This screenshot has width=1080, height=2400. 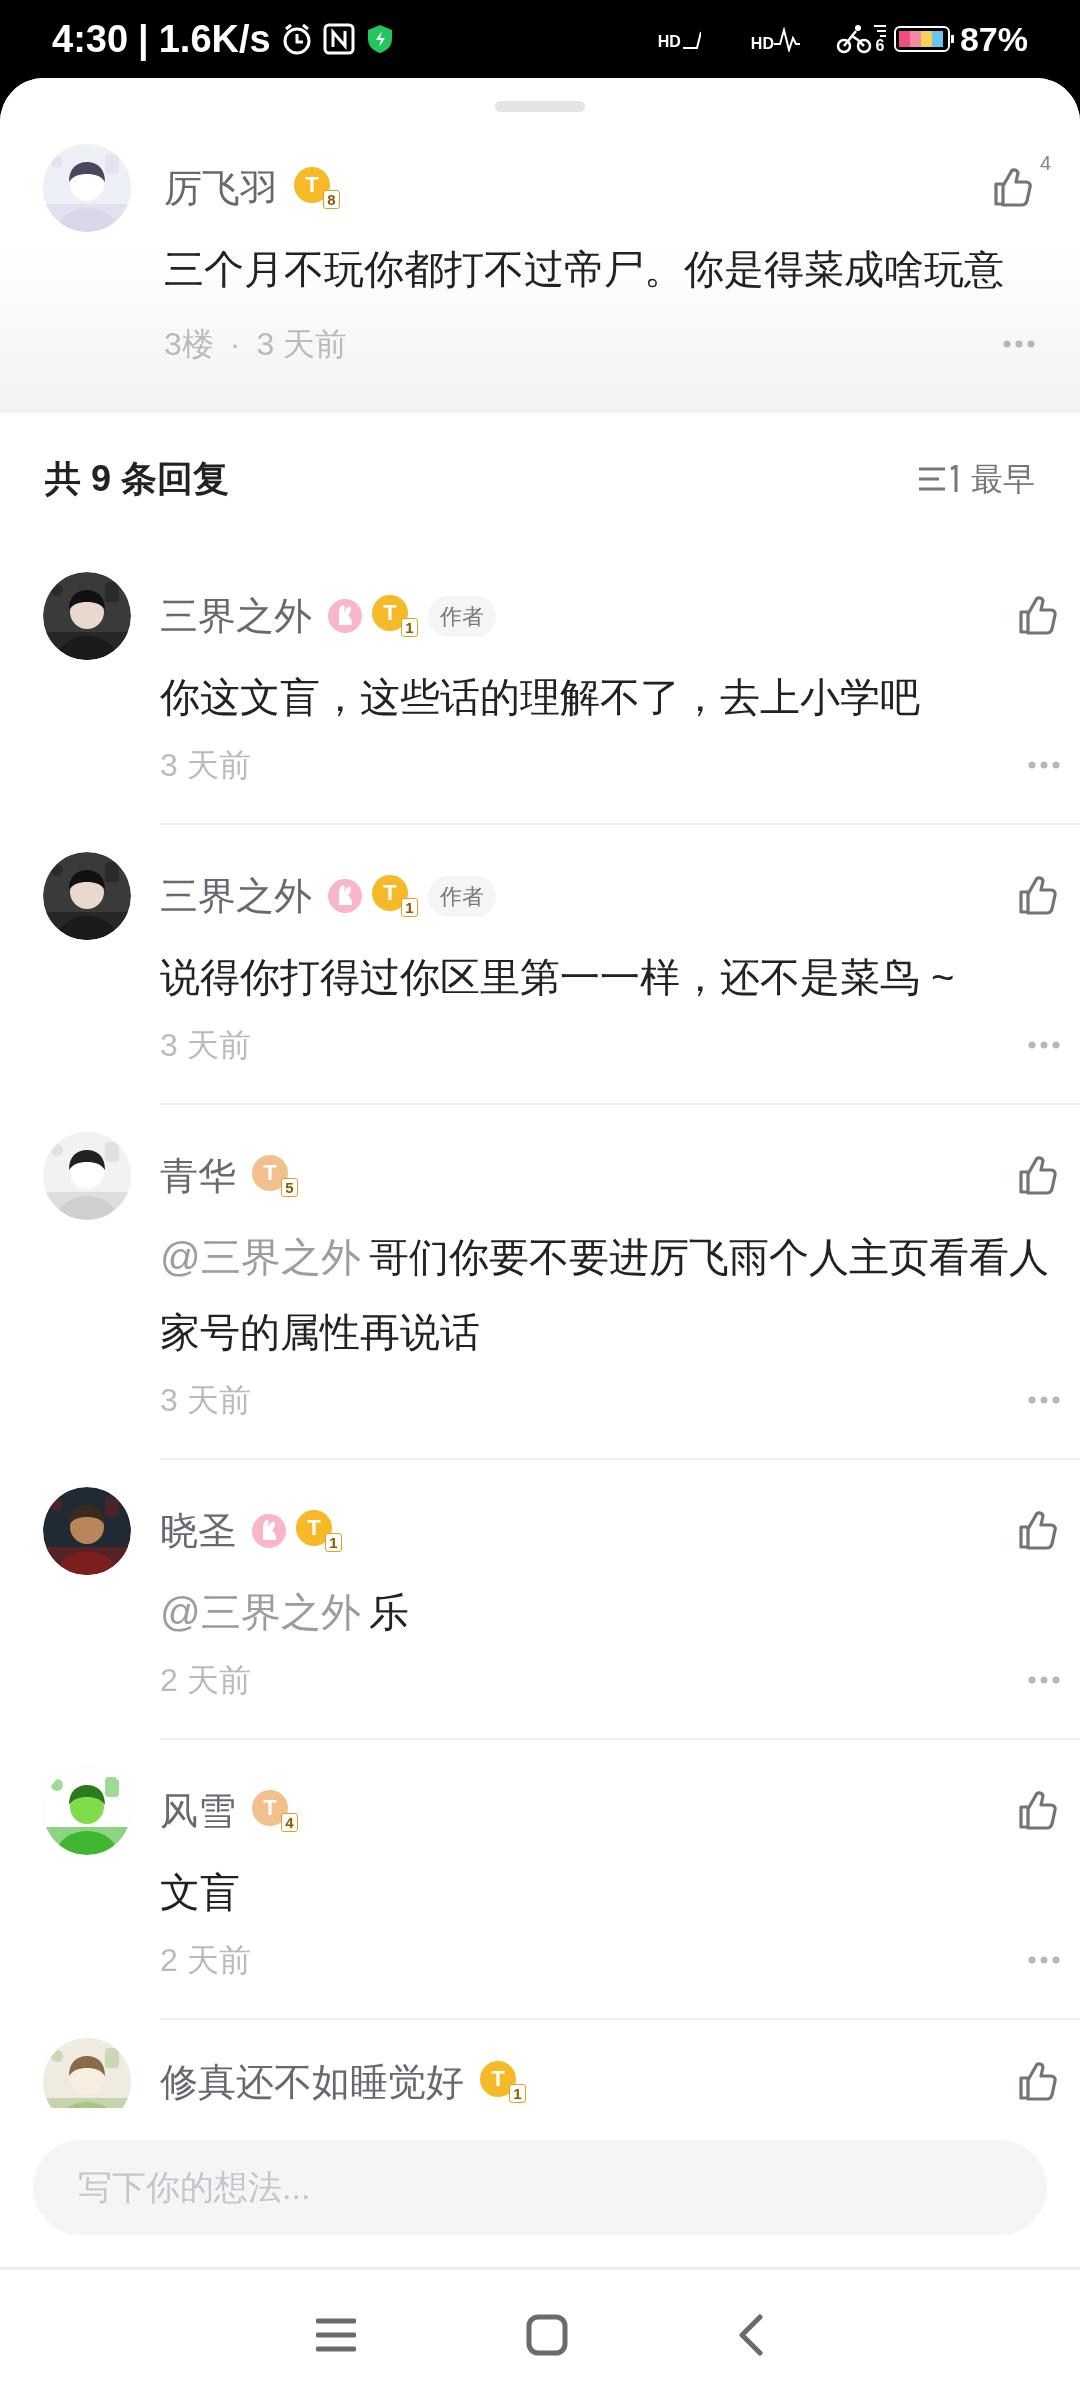 I want to click on back-icon, so click(x=751, y=2335).